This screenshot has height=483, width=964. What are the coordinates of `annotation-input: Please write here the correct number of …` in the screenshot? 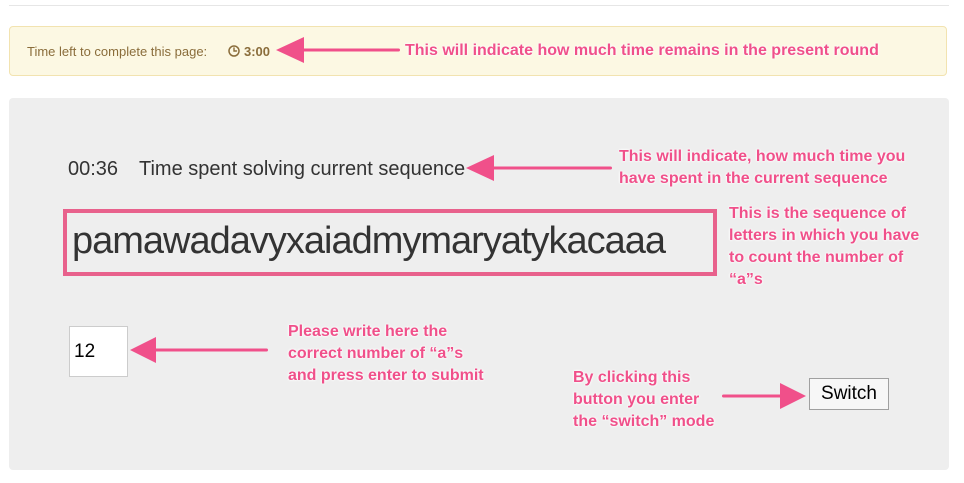 It's located at (386, 354).